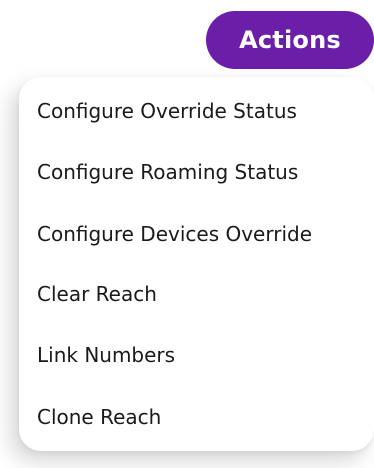 The width and height of the screenshot is (374, 468). Describe the element at coordinates (167, 111) in the screenshot. I see `menu-item-configure-override-status: Configure Override Status` at that location.